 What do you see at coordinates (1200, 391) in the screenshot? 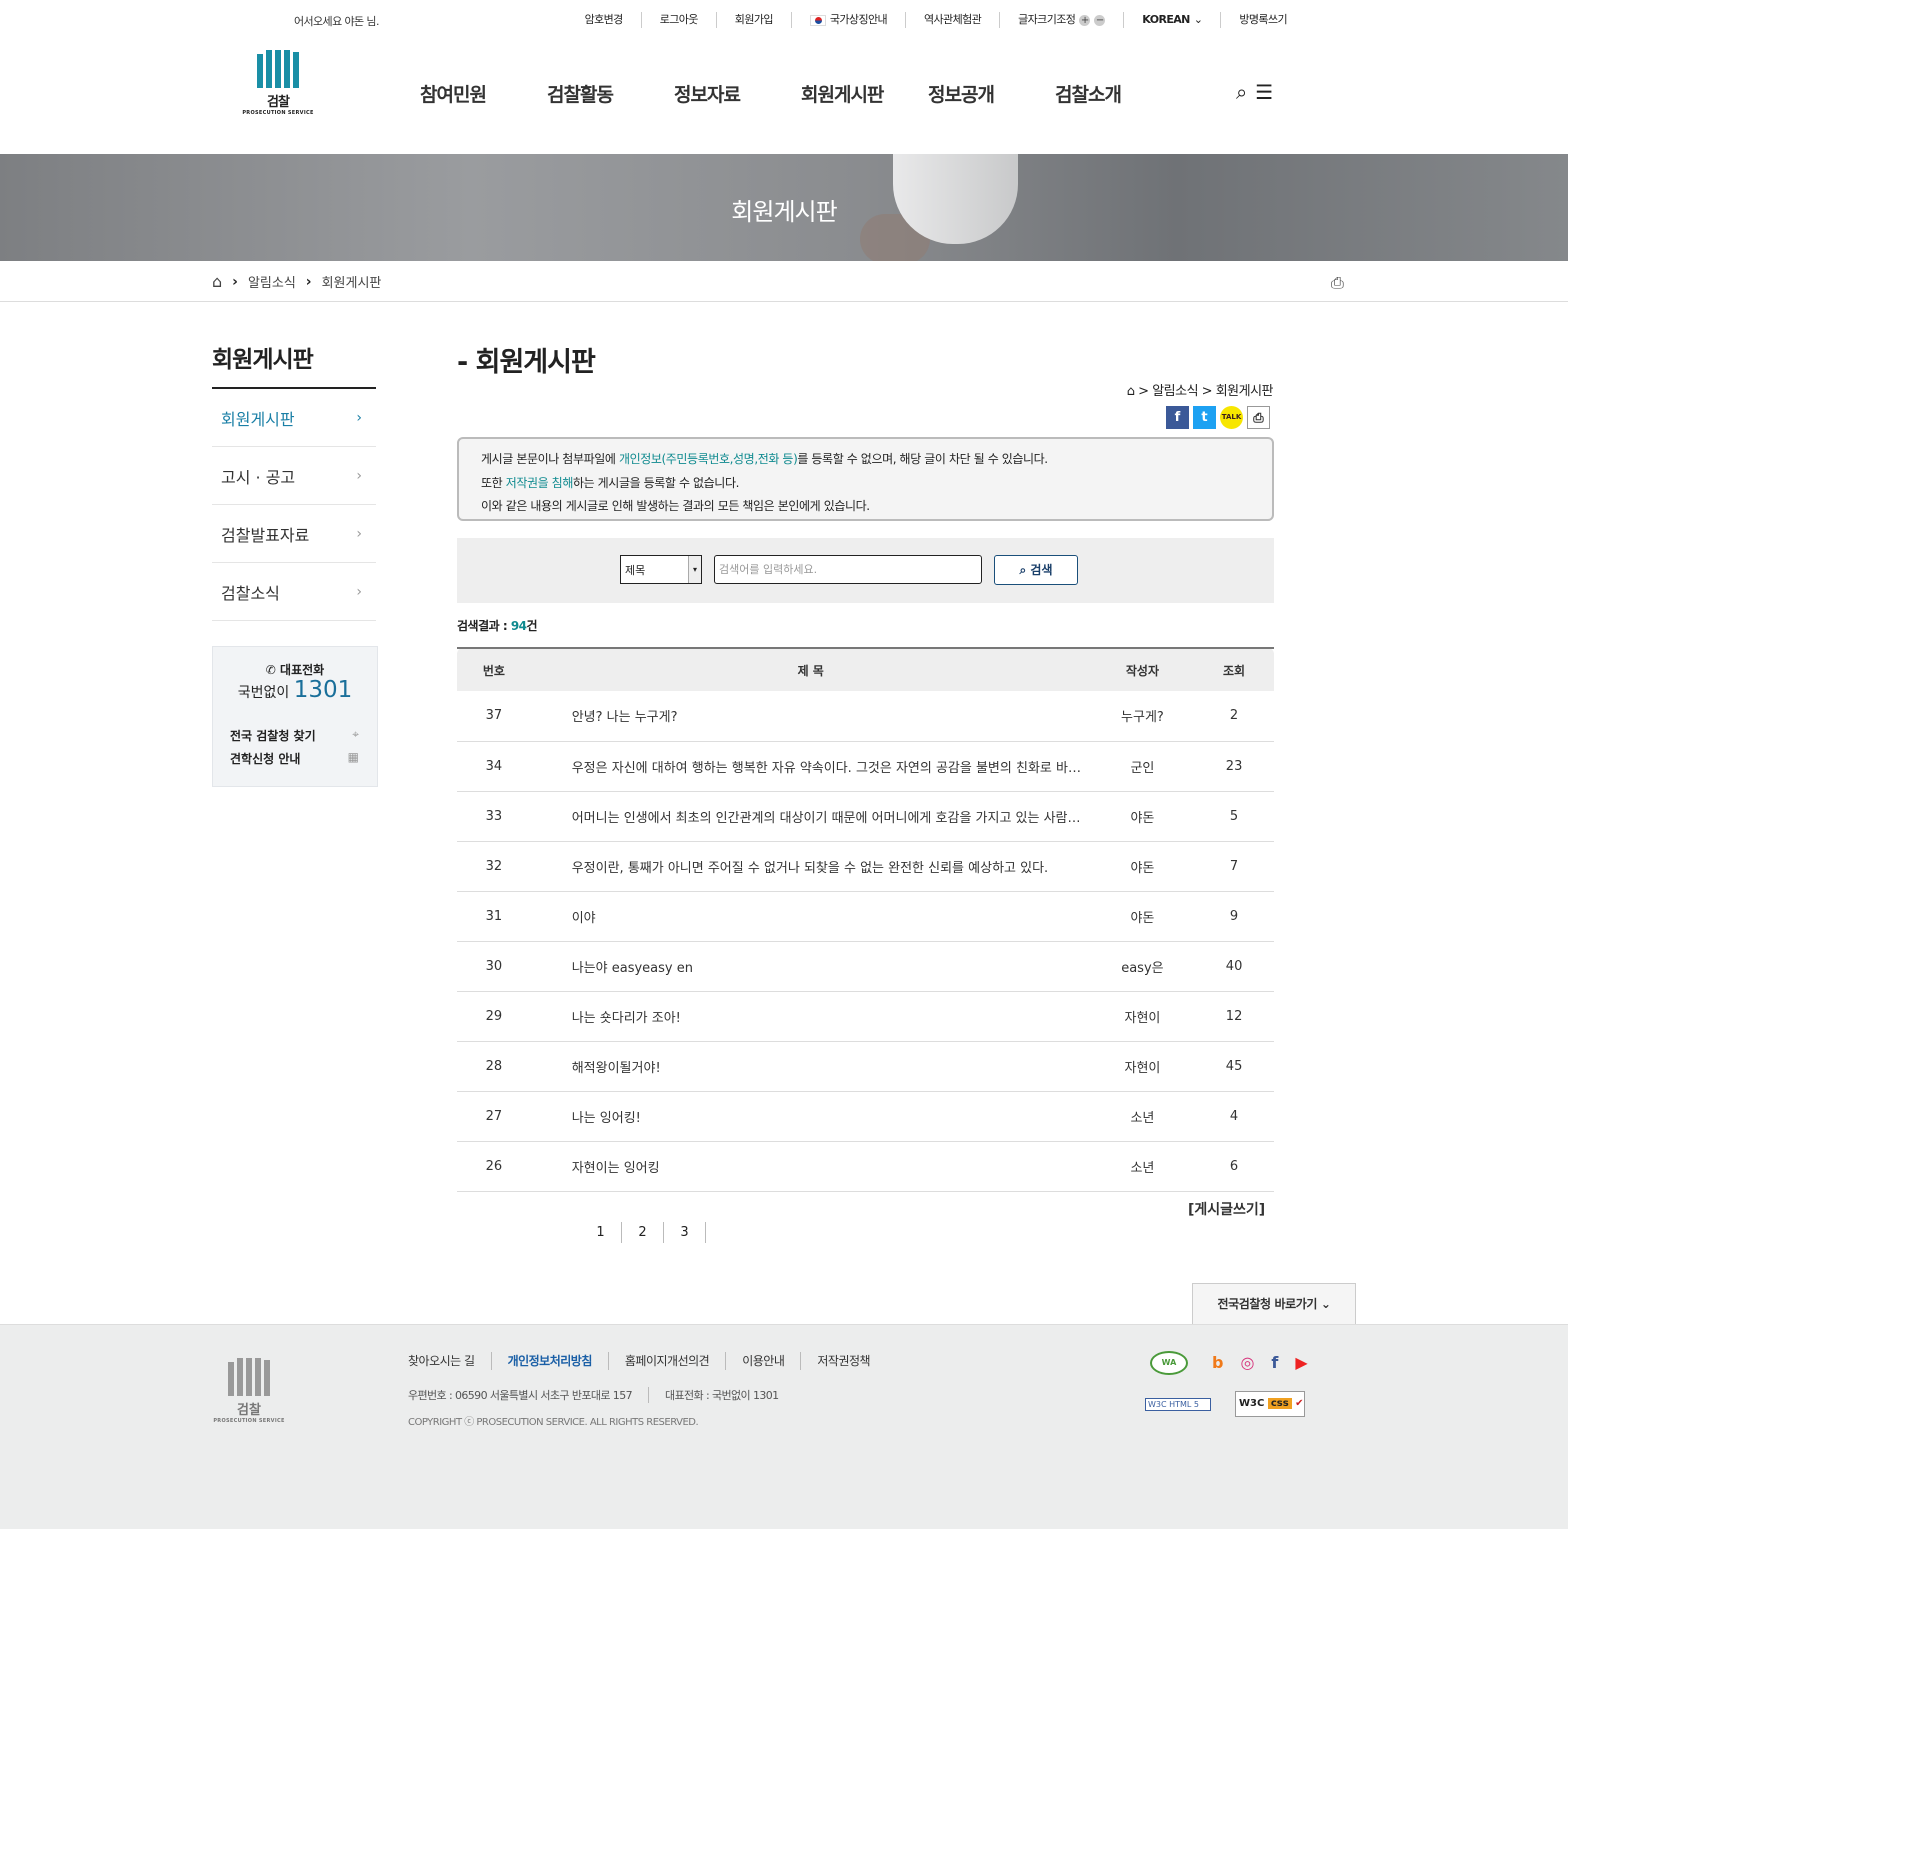
I see `content-breadcrumb: ⌂ > 알림소식 > 회원게시판` at bounding box center [1200, 391].